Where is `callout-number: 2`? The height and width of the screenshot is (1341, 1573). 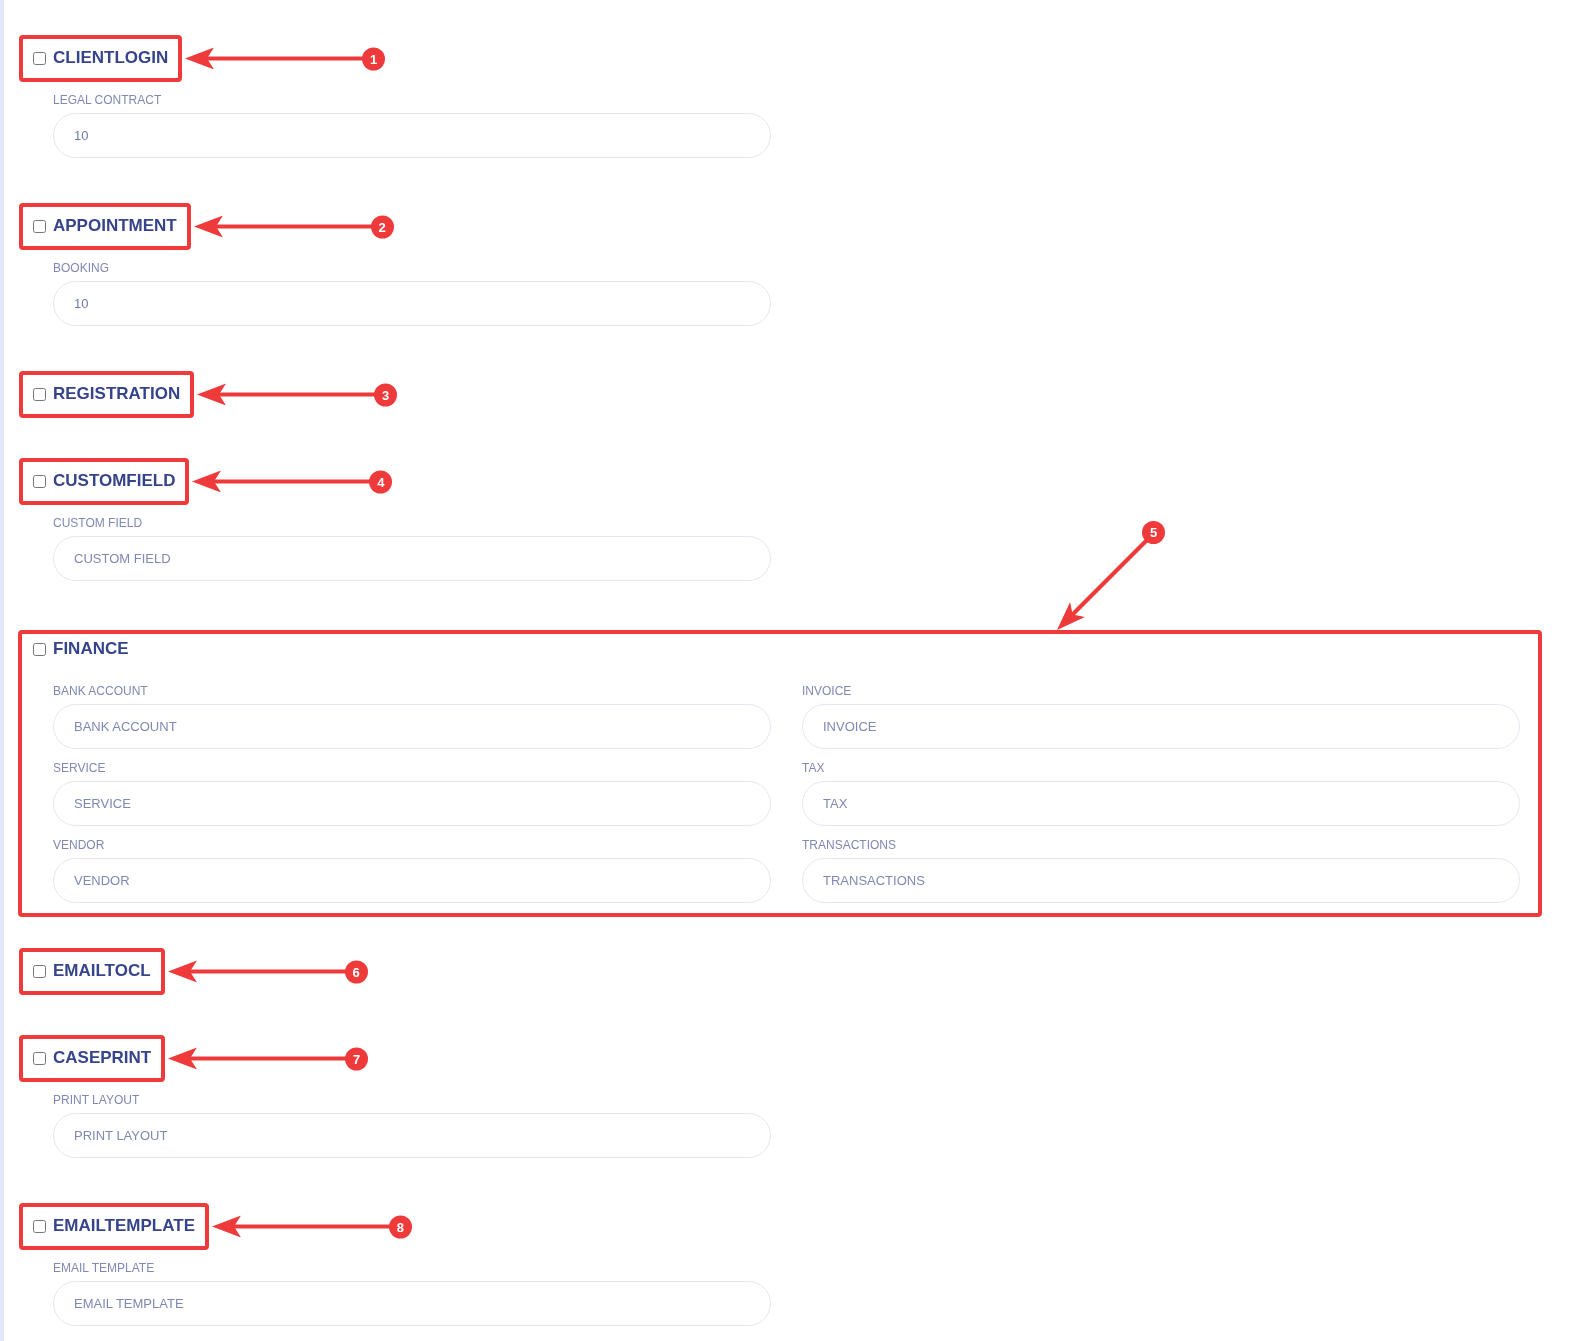
callout-number: 2 is located at coordinates (382, 226).